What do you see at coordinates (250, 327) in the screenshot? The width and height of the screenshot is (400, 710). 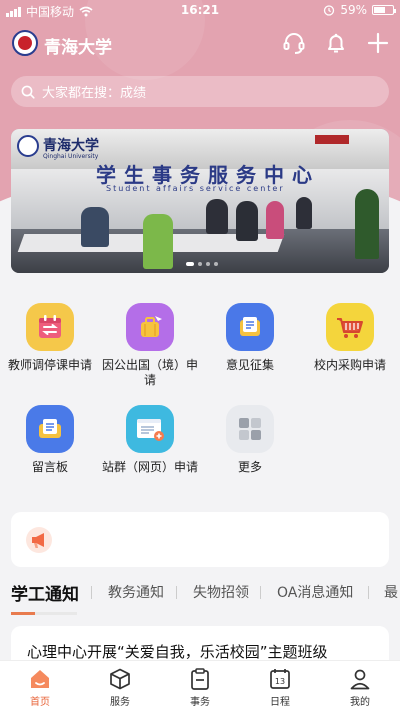 I see `feedback-doc-icon` at bounding box center [250, 327].